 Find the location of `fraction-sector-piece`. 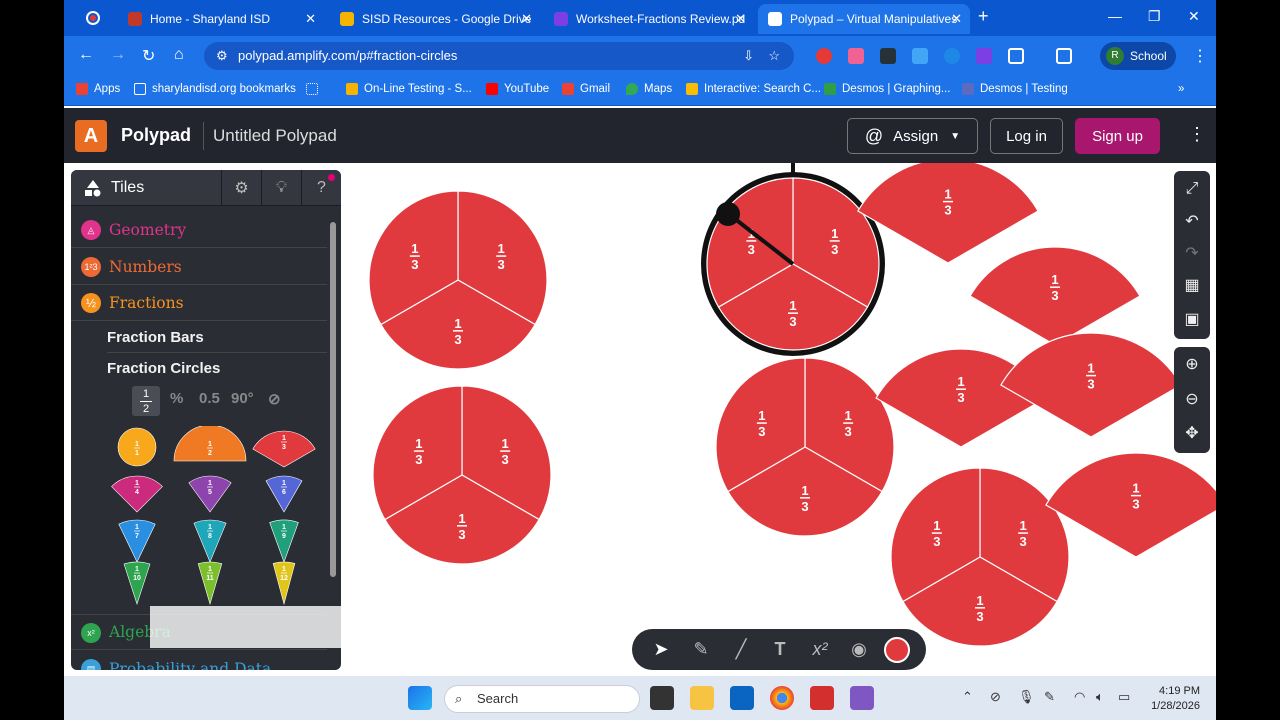

fraction-sector-piece is located at coordinates (1130, 505).